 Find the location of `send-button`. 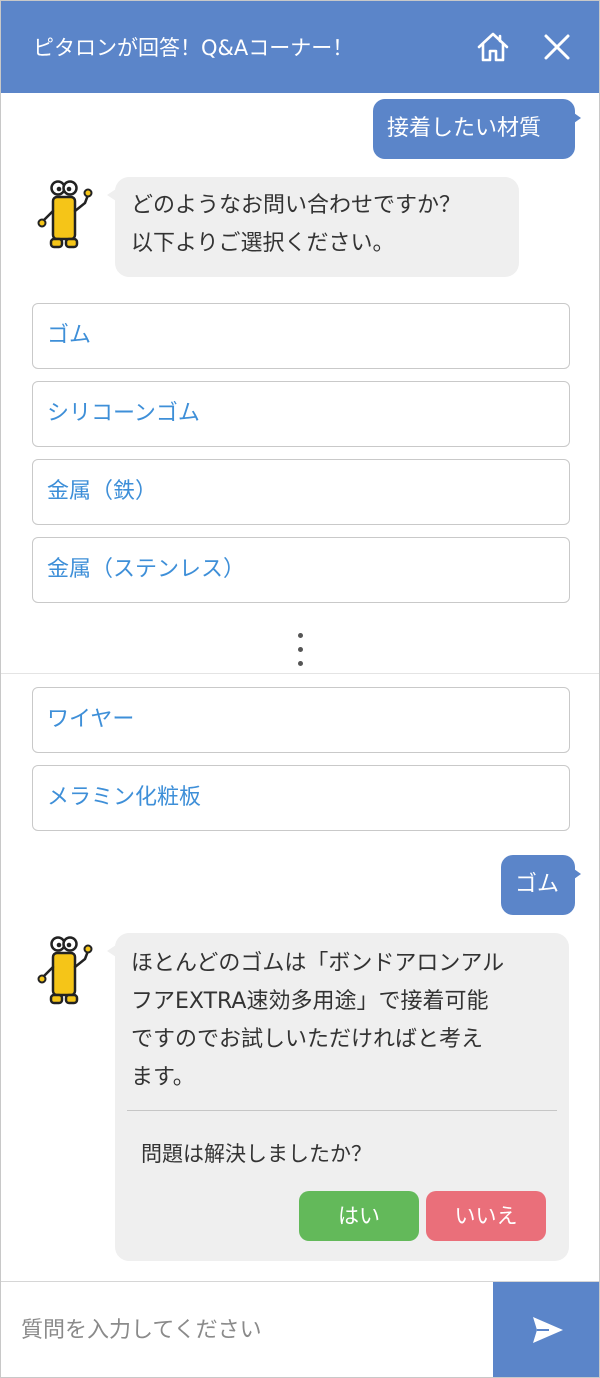

send-button is located at coordinates (546, 1329).